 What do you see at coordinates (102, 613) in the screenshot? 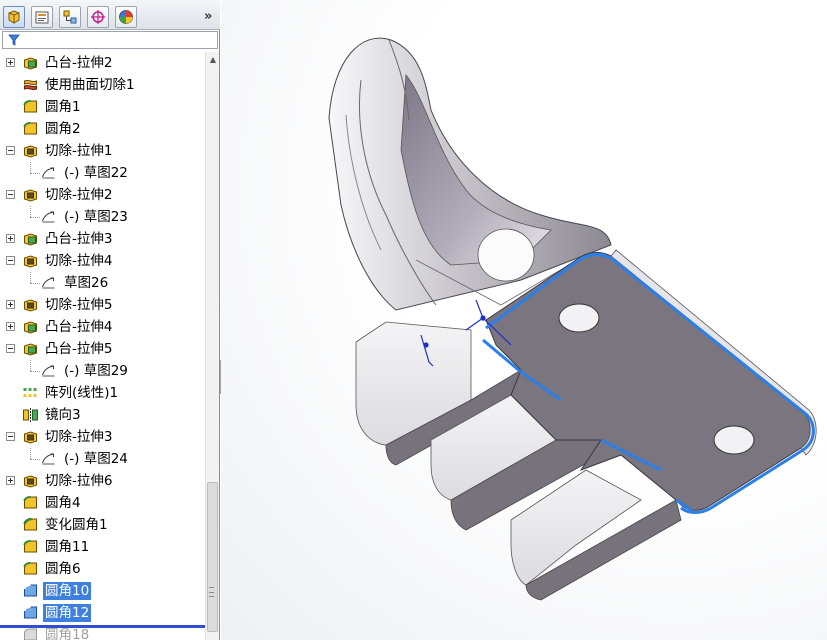
I see `tree-feature-item: 圆角12` at bounding box center [102, 613].